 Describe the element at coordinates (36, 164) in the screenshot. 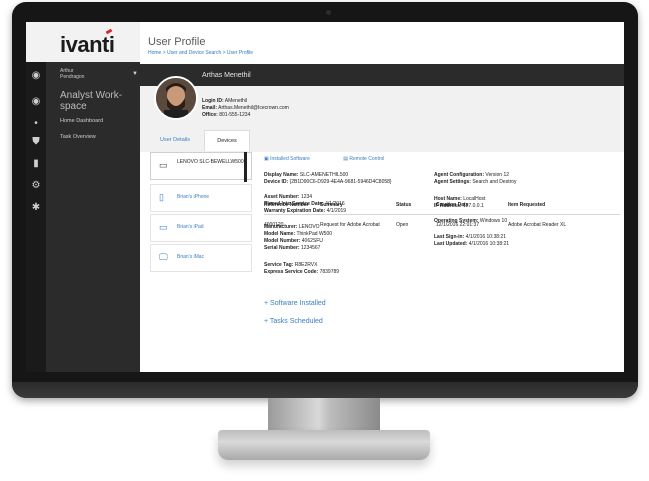

I see `document-icon: ▮` at that location.